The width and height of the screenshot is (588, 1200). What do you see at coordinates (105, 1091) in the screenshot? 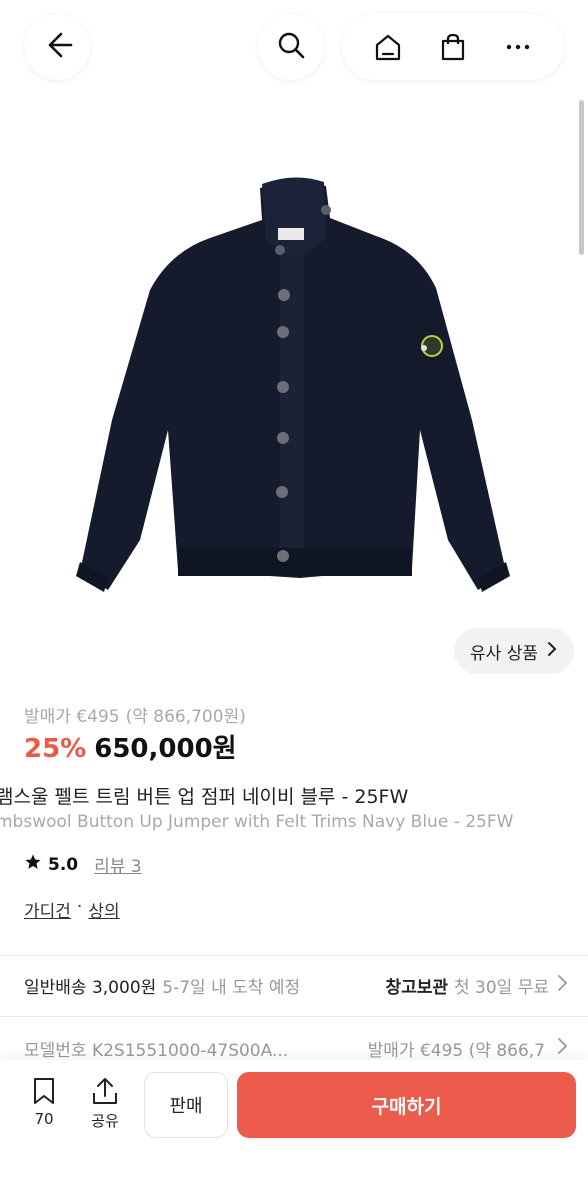
I see `share-icon` at bounding box center [105, 1091].